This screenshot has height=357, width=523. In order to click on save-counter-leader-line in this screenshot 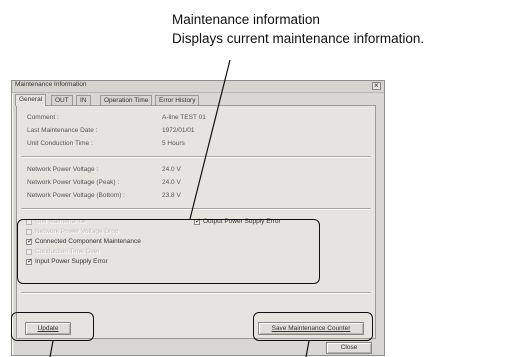, I will do `click(307, 348)`.